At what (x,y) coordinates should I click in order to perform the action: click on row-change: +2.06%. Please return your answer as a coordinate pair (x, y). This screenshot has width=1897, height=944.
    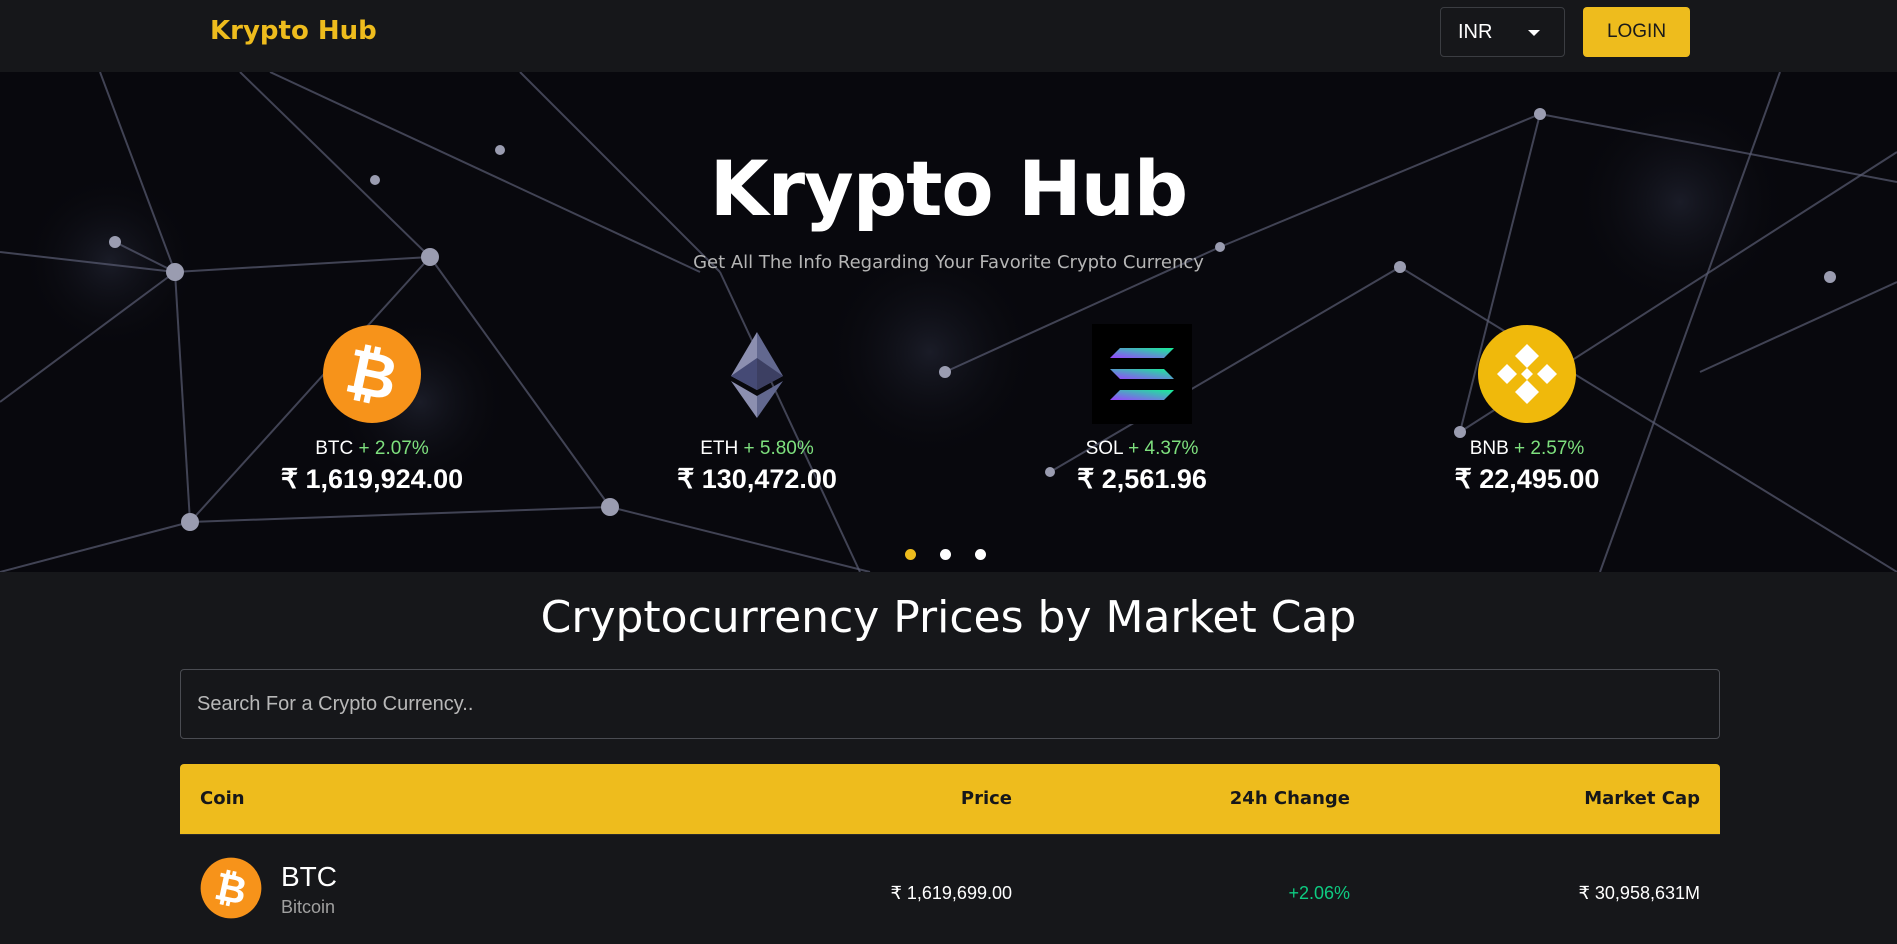
    Looking at the image, I should click on (1319, 893).